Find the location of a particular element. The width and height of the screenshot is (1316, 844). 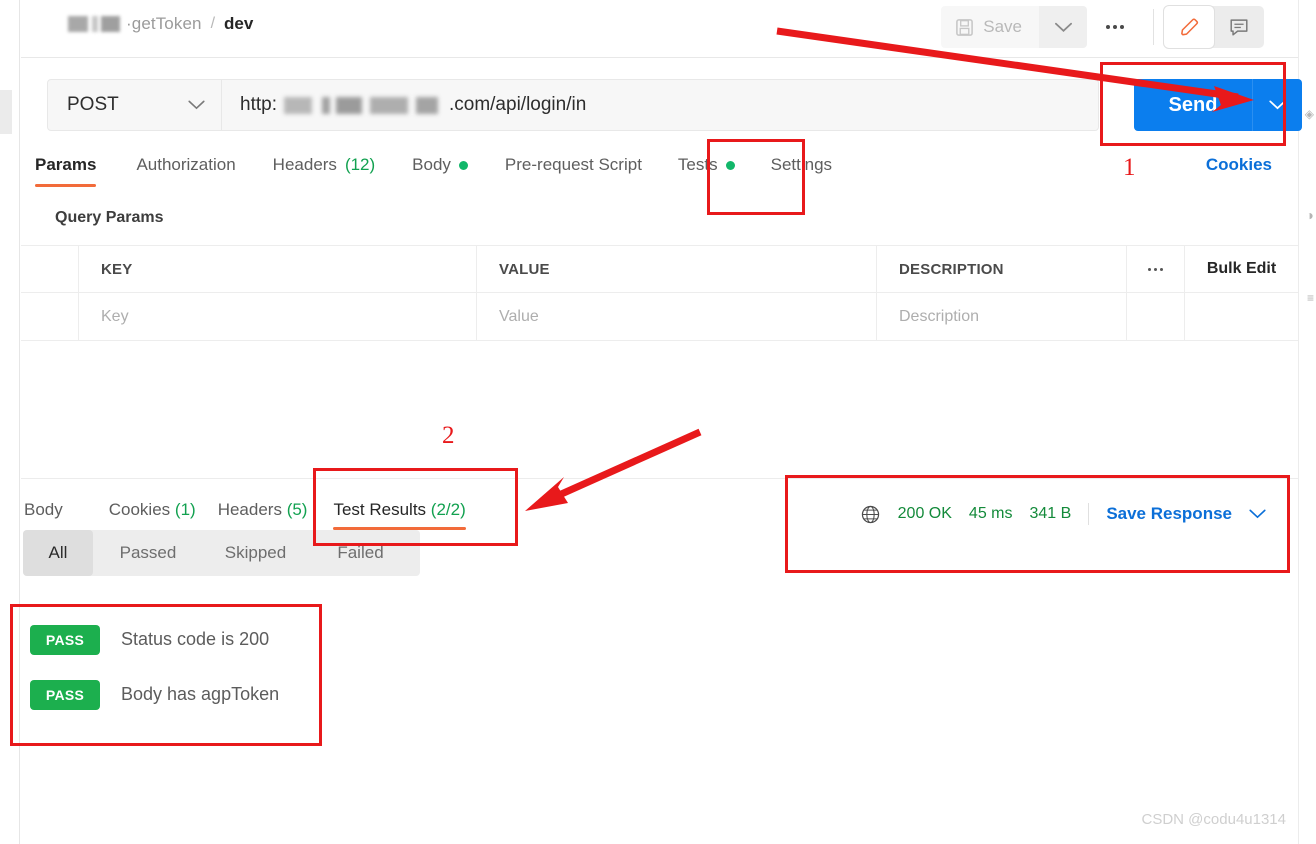

tab-pre-request-script: Pre-request Script is located at coordinates (573, 161).